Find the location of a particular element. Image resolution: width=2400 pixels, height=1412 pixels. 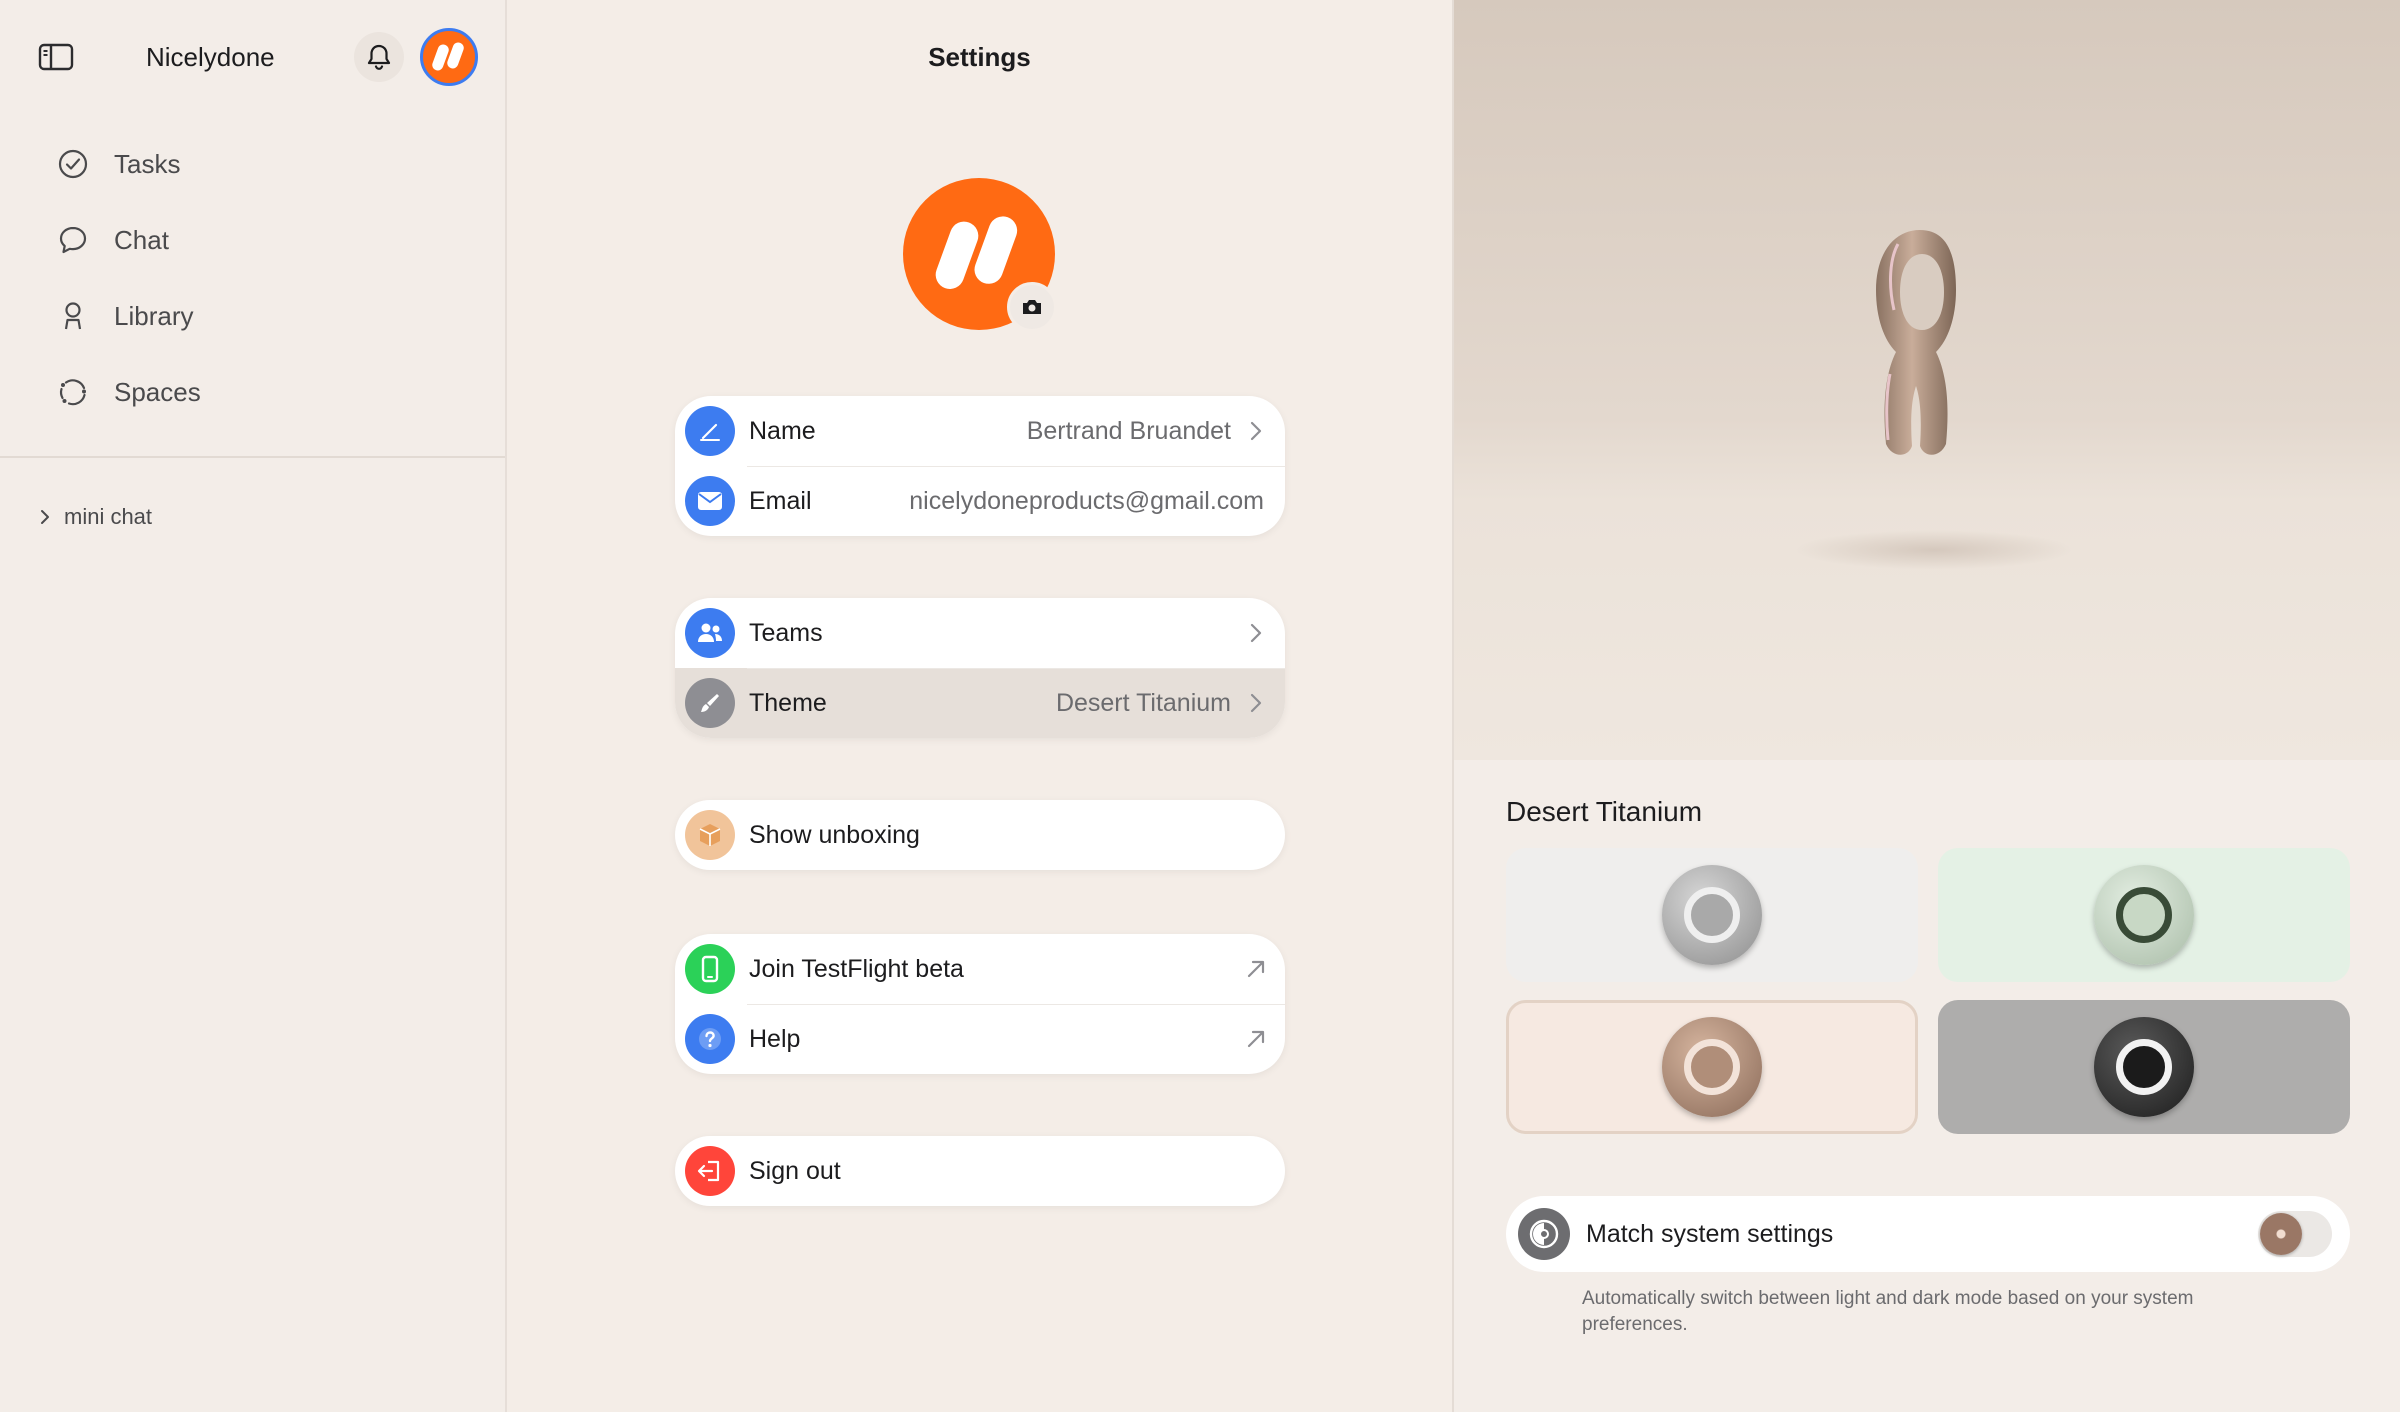

sidebar-header: Nicelydone is located at coordinates (252, 58).